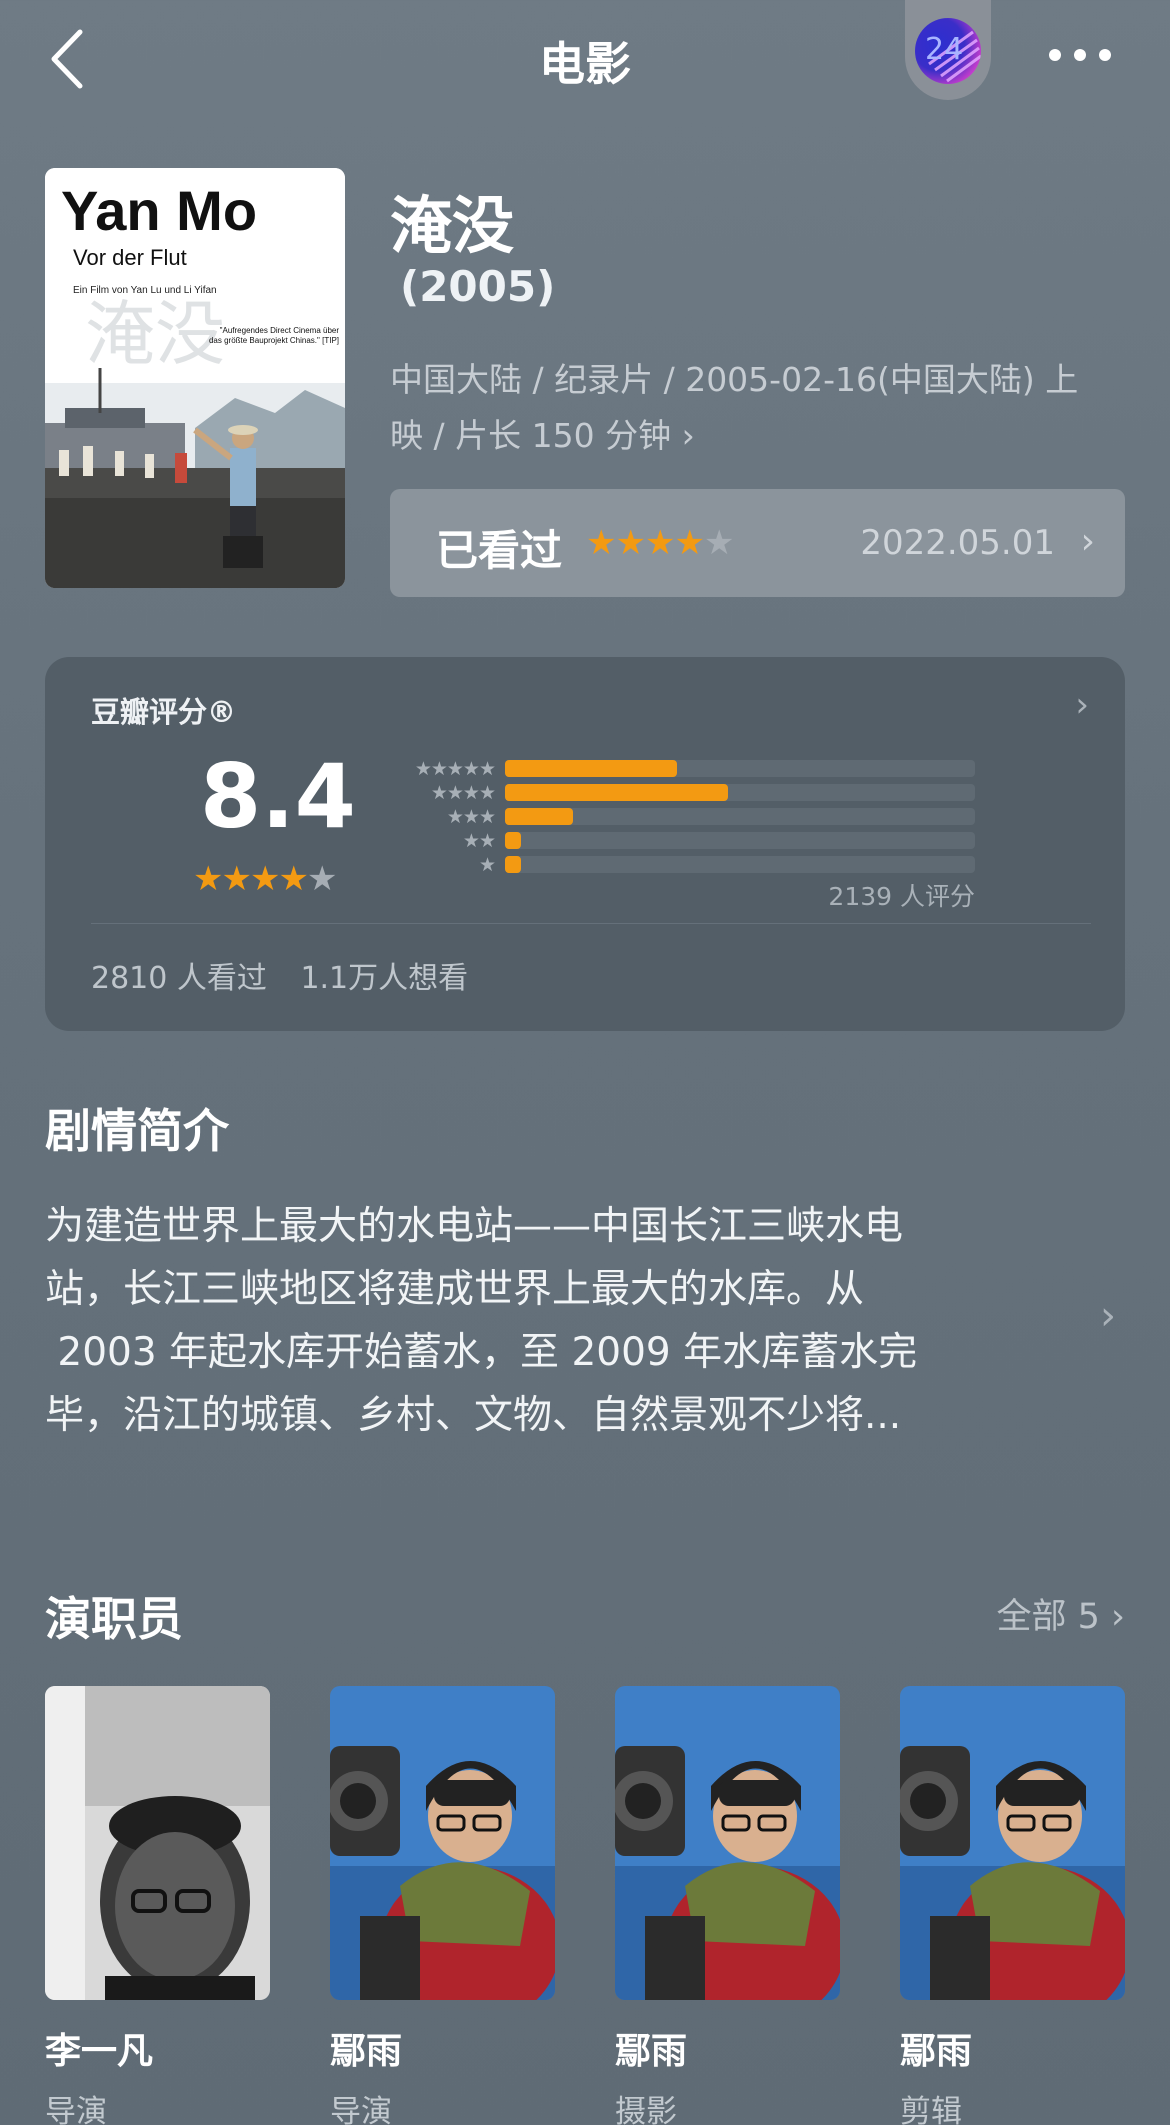  Describe the element at coordinates (757, 543) in the screenshot. I see `watched-status-bar: 已看过 ★★★★★ 2022.05.01 ›` at that location.